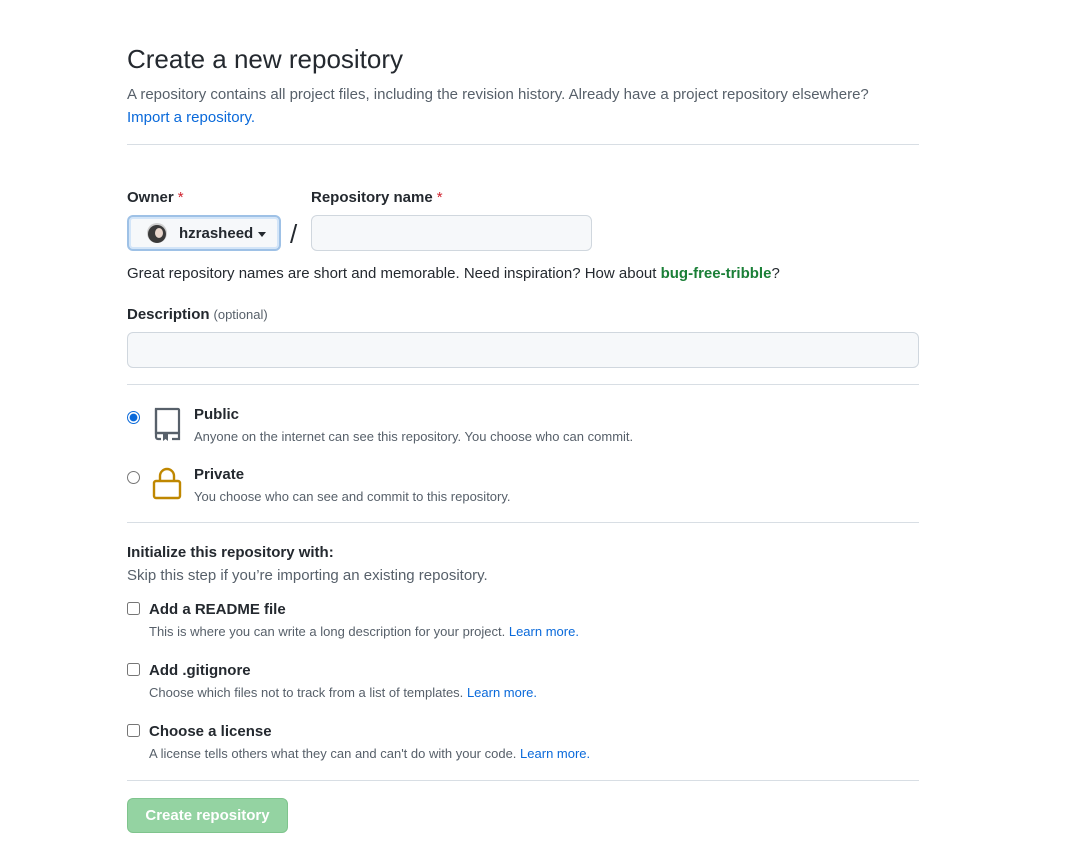 The image size is (1087, 853). Describe the element at coordinates (150, 197) in the screenshot. I see `owner-label-text: Owner` at that location.